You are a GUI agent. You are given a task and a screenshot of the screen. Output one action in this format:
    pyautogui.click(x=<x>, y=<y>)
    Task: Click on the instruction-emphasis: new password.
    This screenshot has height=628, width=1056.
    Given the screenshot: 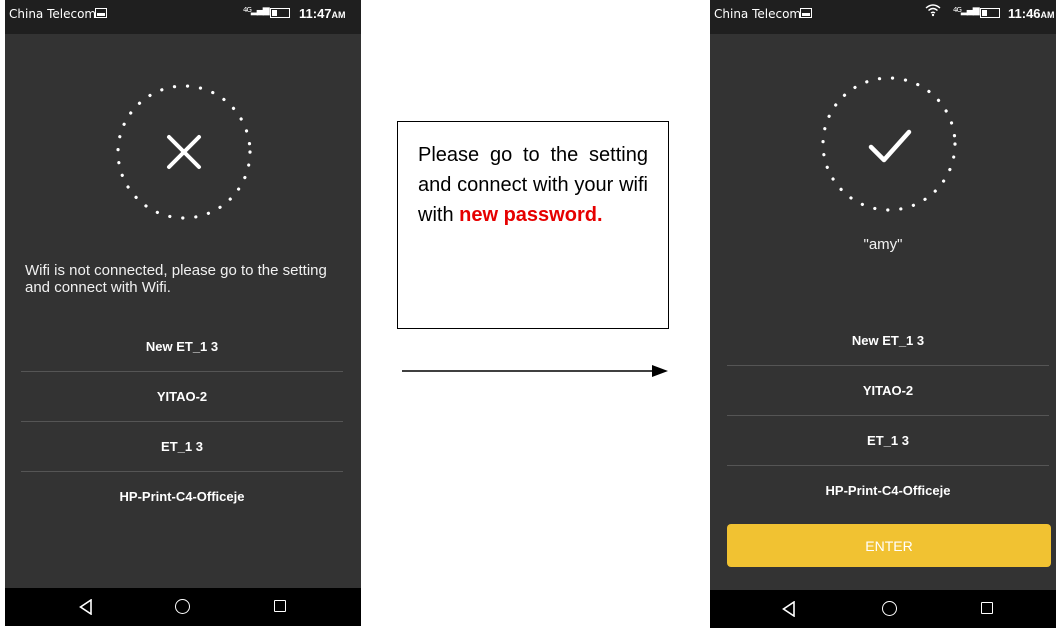 What is the action you would take?
    pyautogui.click(x=531, y=215)
    